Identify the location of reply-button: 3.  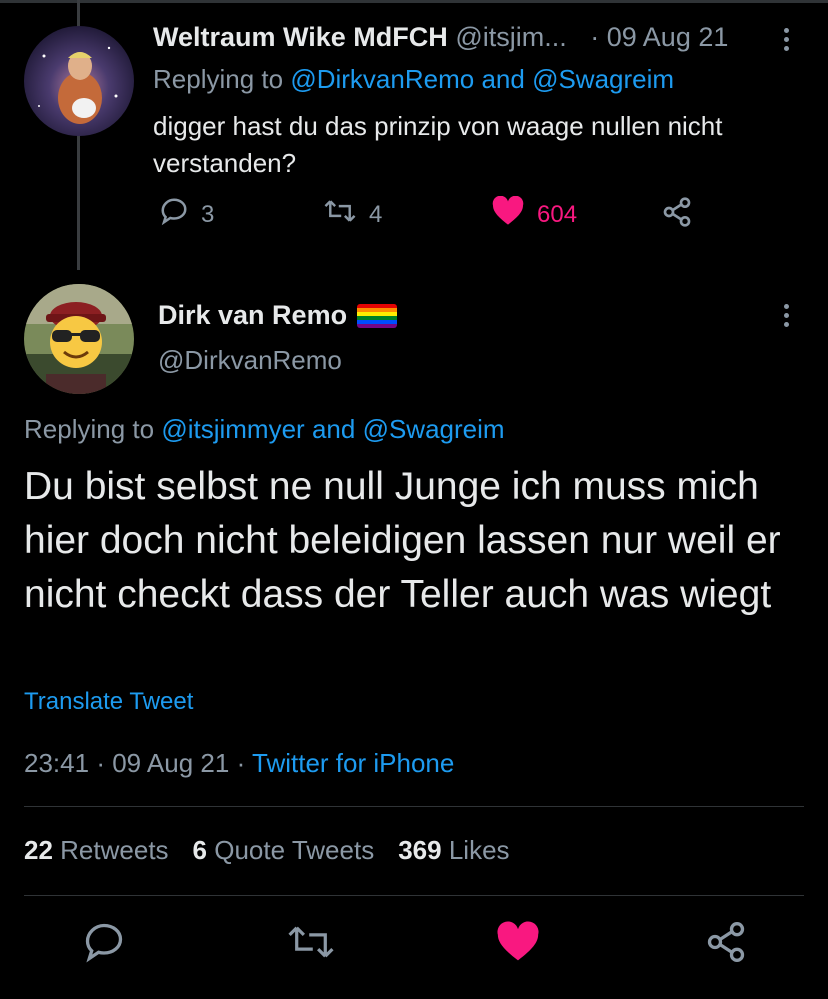
(186, 214).